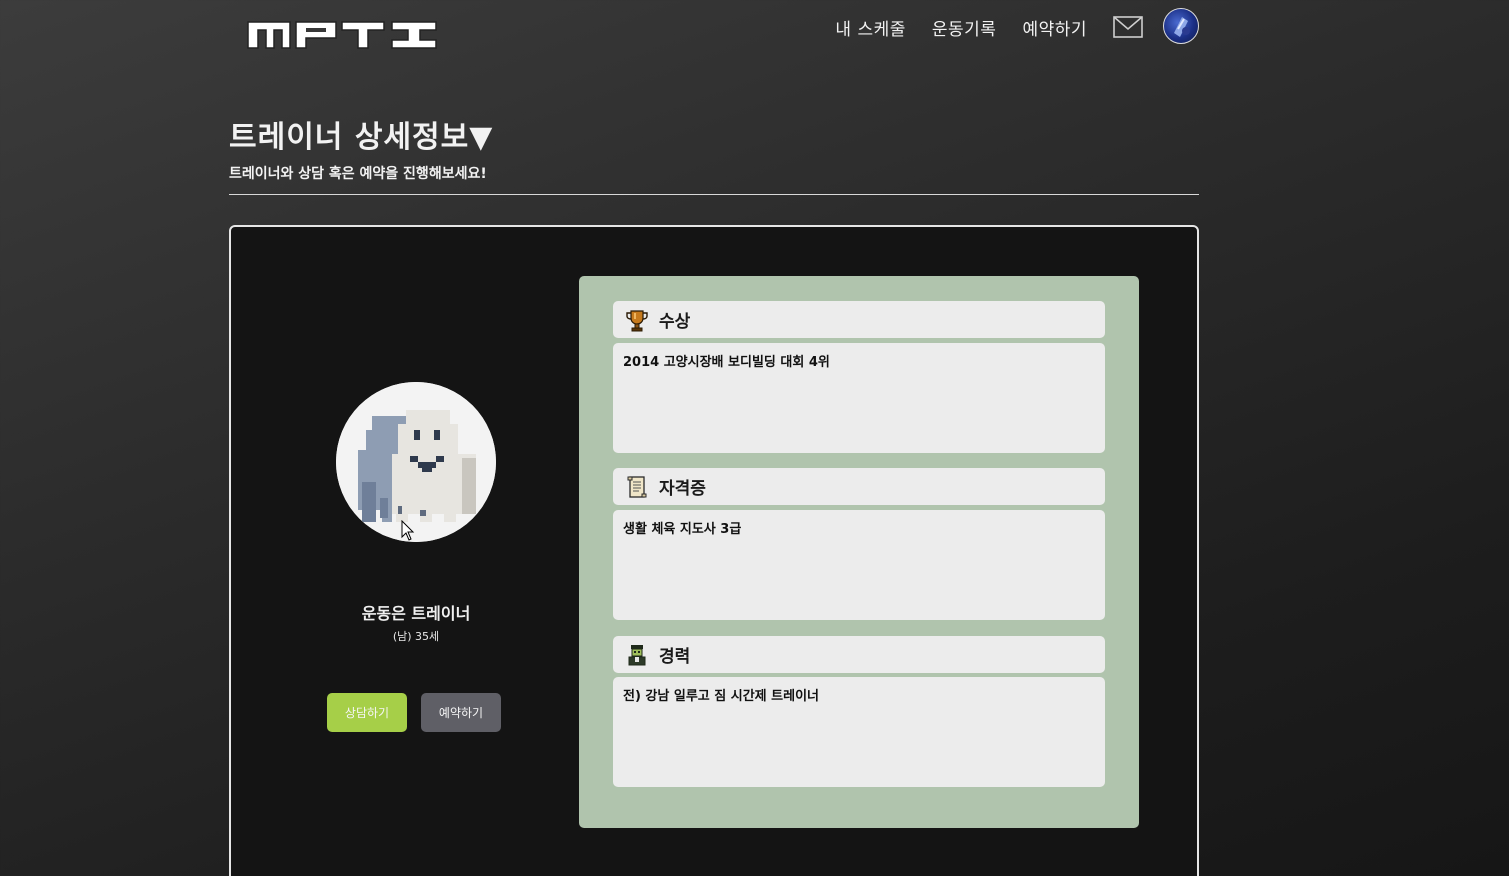 This screenshot has width=1509, height=876. I want to click on page-title: 트레이너 상세정보▼, so click(361, 137).